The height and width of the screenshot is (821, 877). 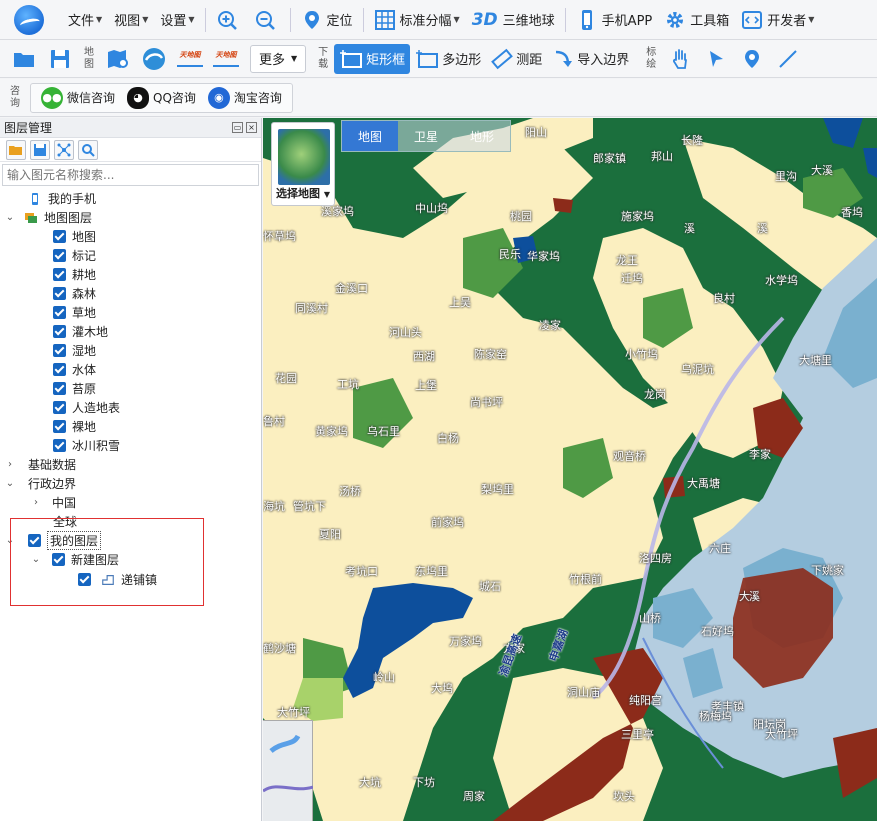 I want to click on zoom-in-button, so click(x=229, y=20).